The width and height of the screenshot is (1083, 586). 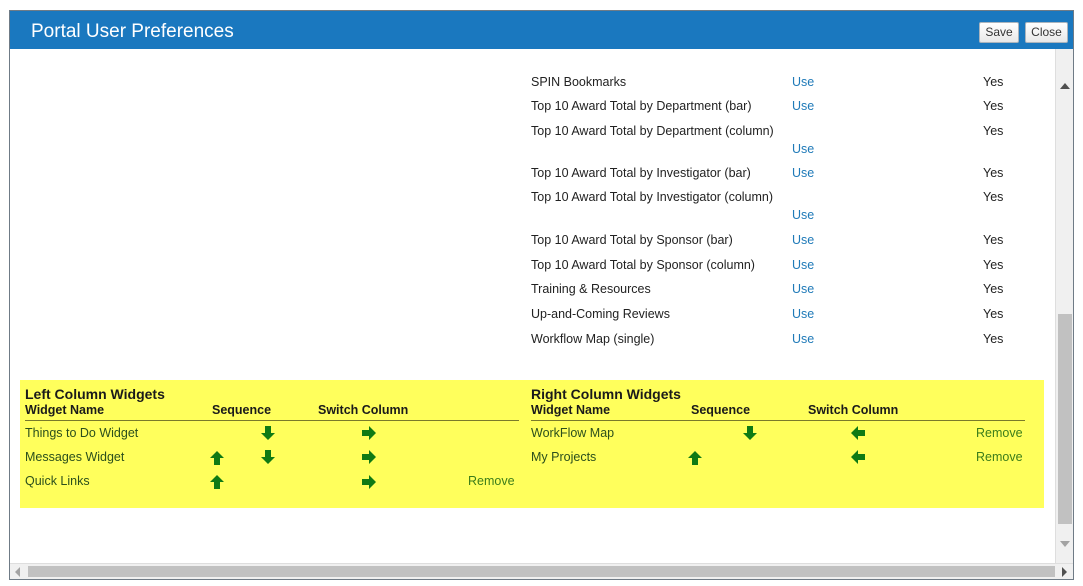 I want to click on left-widget-row-name: Quick Links, so click(x=57, y=481).